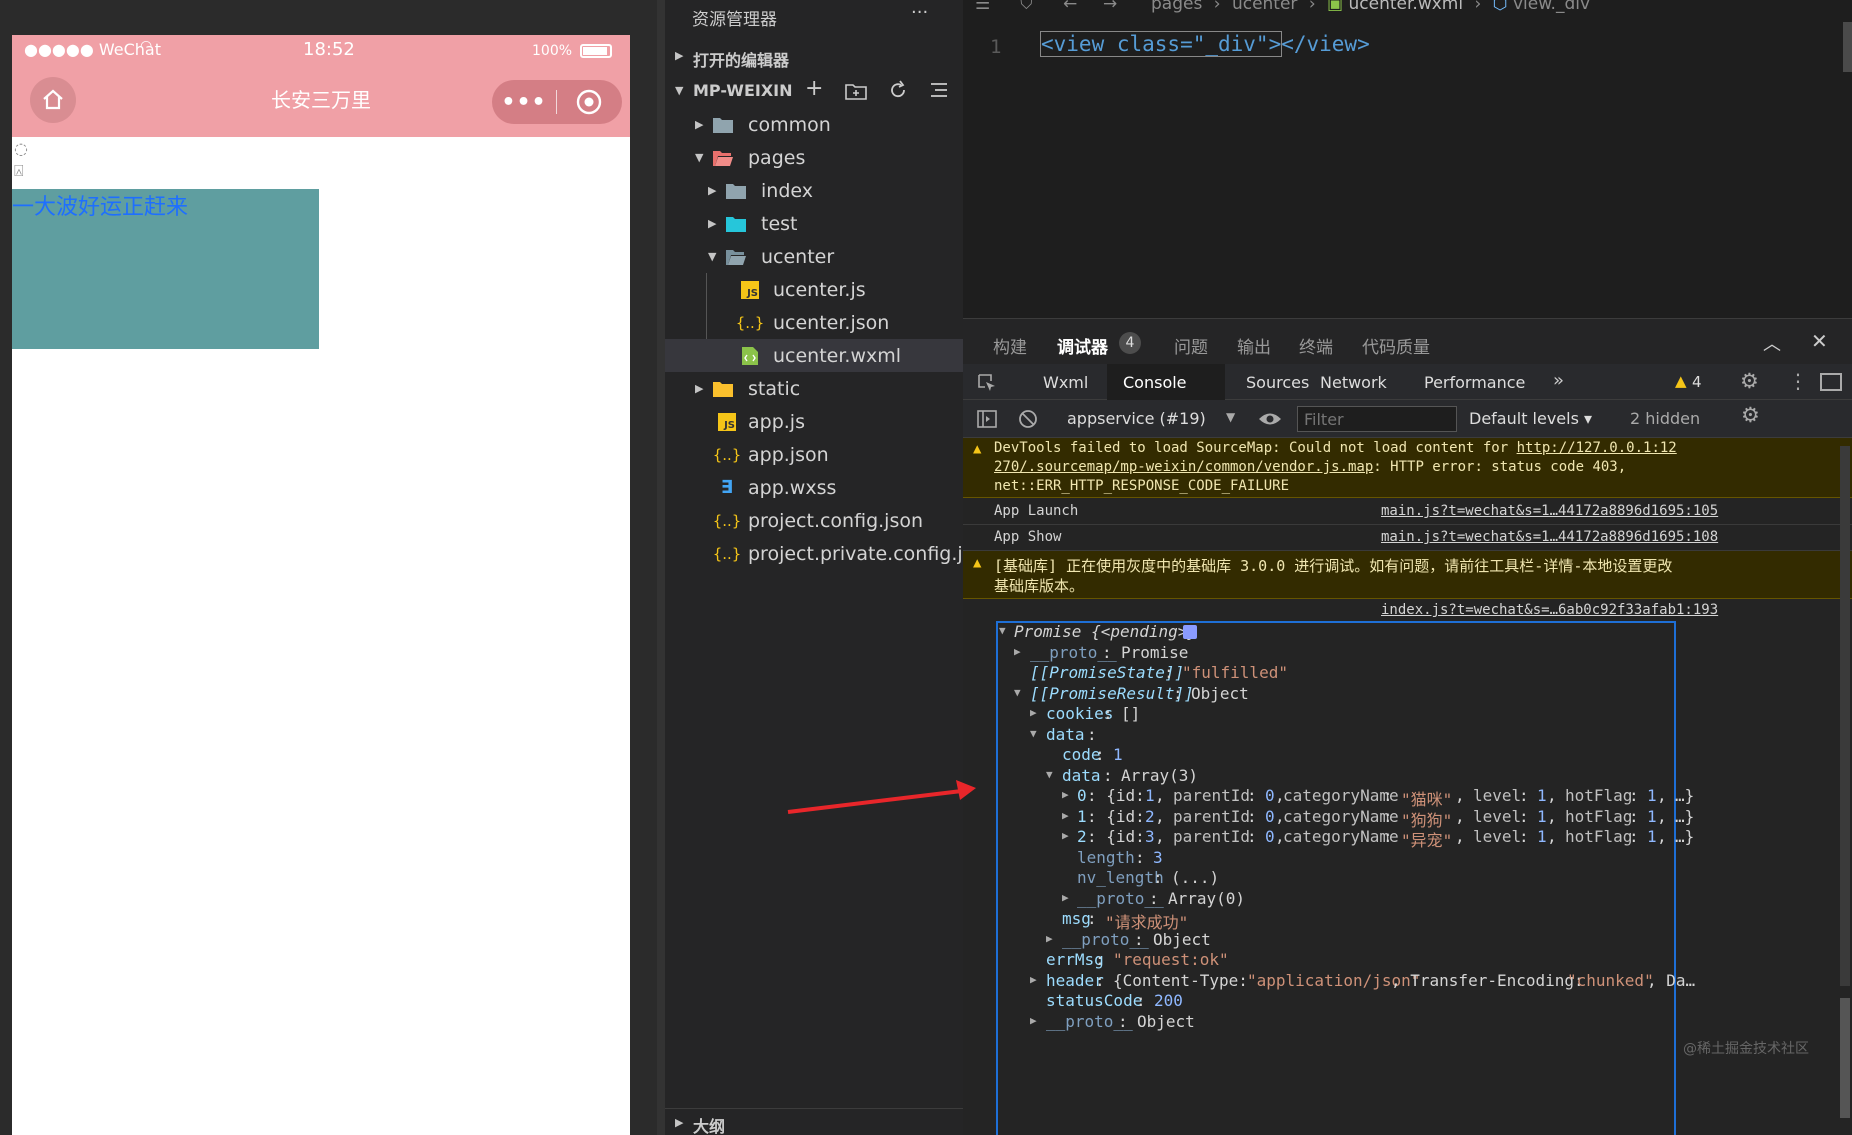 Image resolution: width=1852 pixels, height=1135 pixels. I want to click on outline-section: ▶ 大纲, so click(814, 1121).